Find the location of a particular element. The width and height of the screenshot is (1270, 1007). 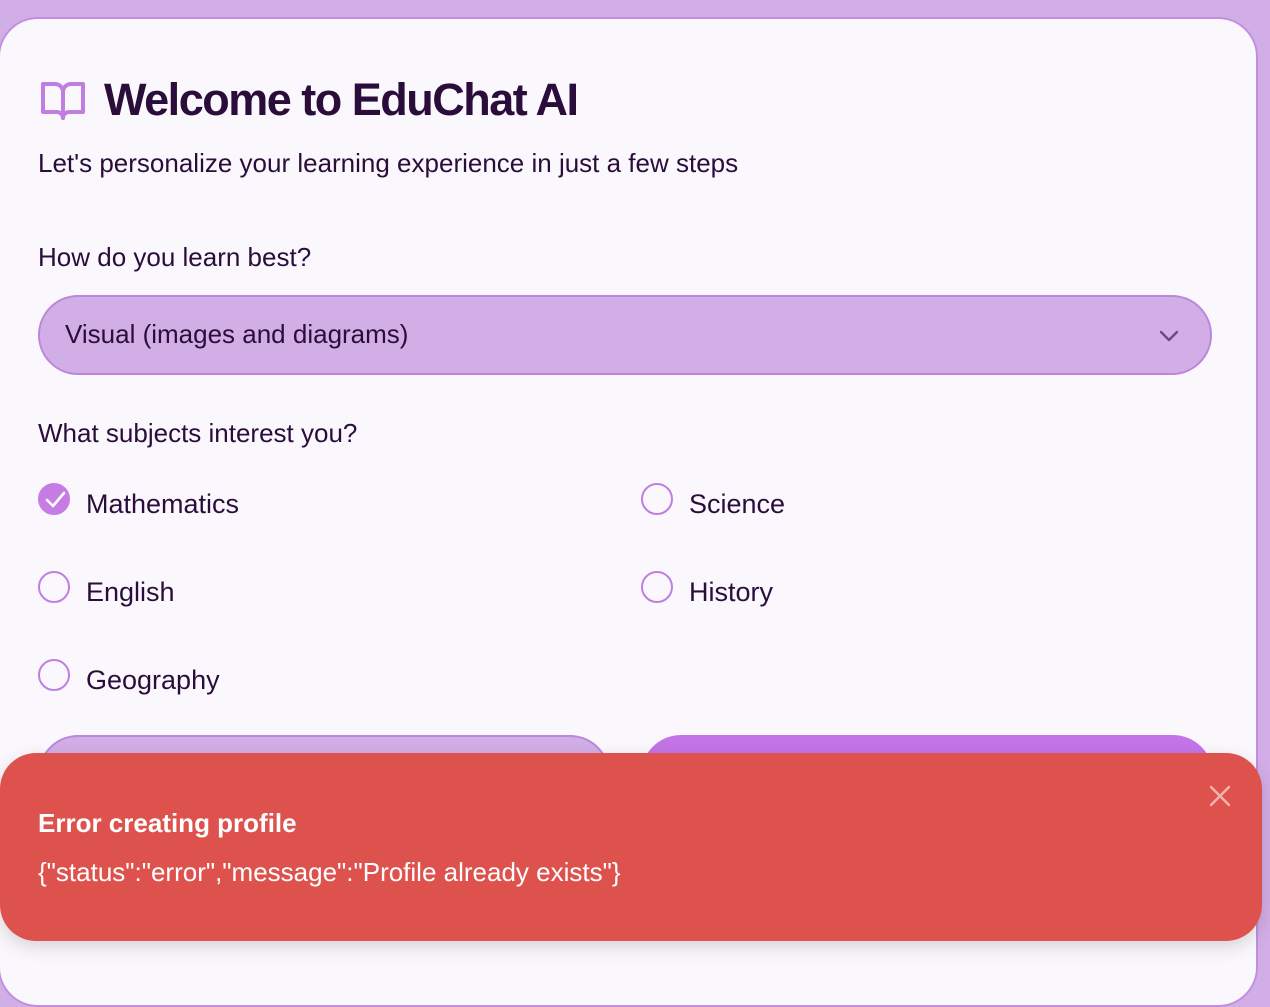

subject-label: History is located at coordinates (731, 592).